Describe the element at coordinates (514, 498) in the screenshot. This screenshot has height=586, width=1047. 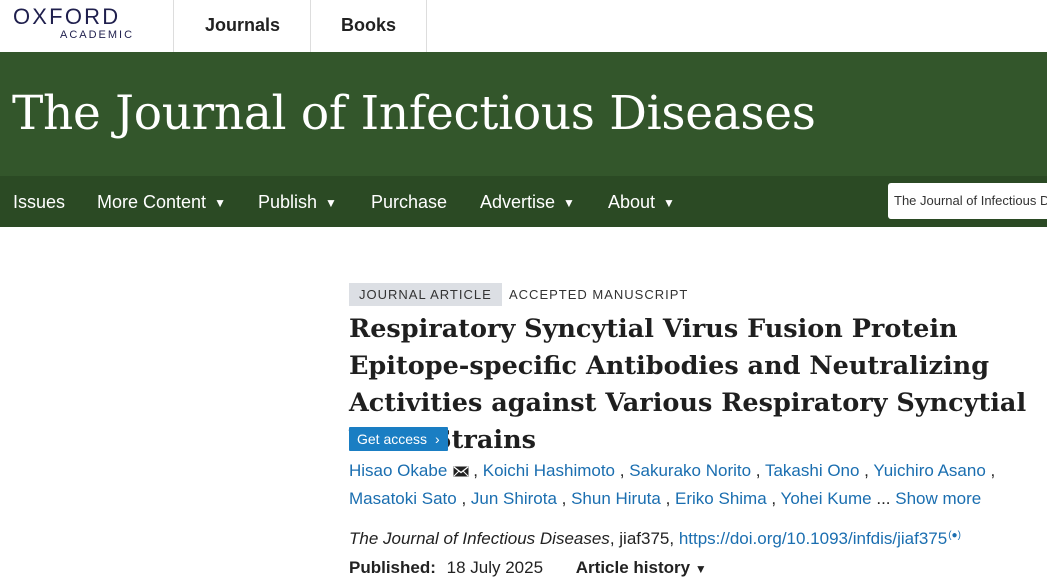
I see `author-link: Jun Shirota` at that location.